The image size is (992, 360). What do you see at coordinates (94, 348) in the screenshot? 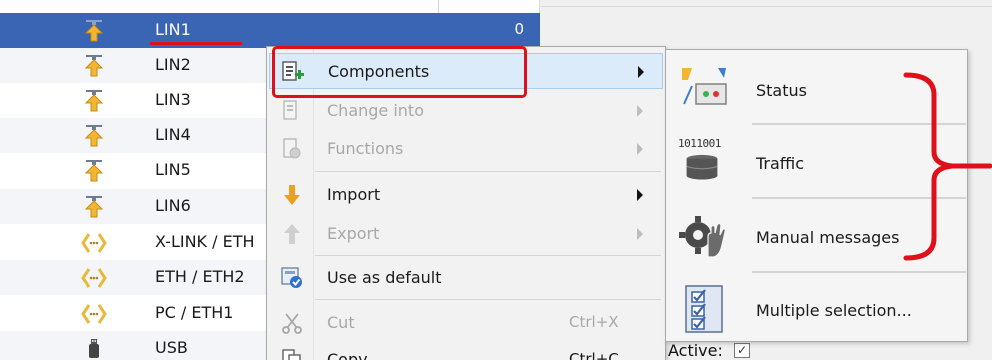
I see `usb-icon` at bounding box center [94, 348].